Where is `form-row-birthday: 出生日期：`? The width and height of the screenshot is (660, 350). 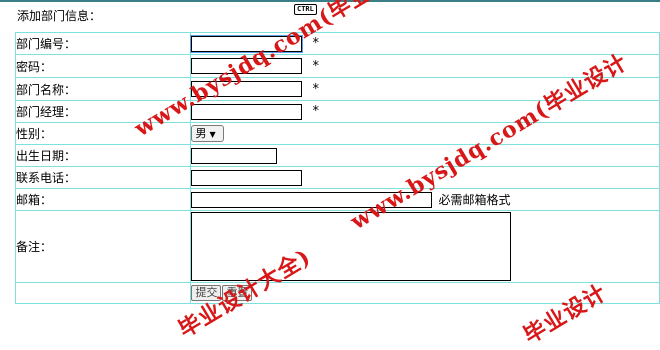
form-row-birthday: 出生日期： is located at coordinates (337, 155).